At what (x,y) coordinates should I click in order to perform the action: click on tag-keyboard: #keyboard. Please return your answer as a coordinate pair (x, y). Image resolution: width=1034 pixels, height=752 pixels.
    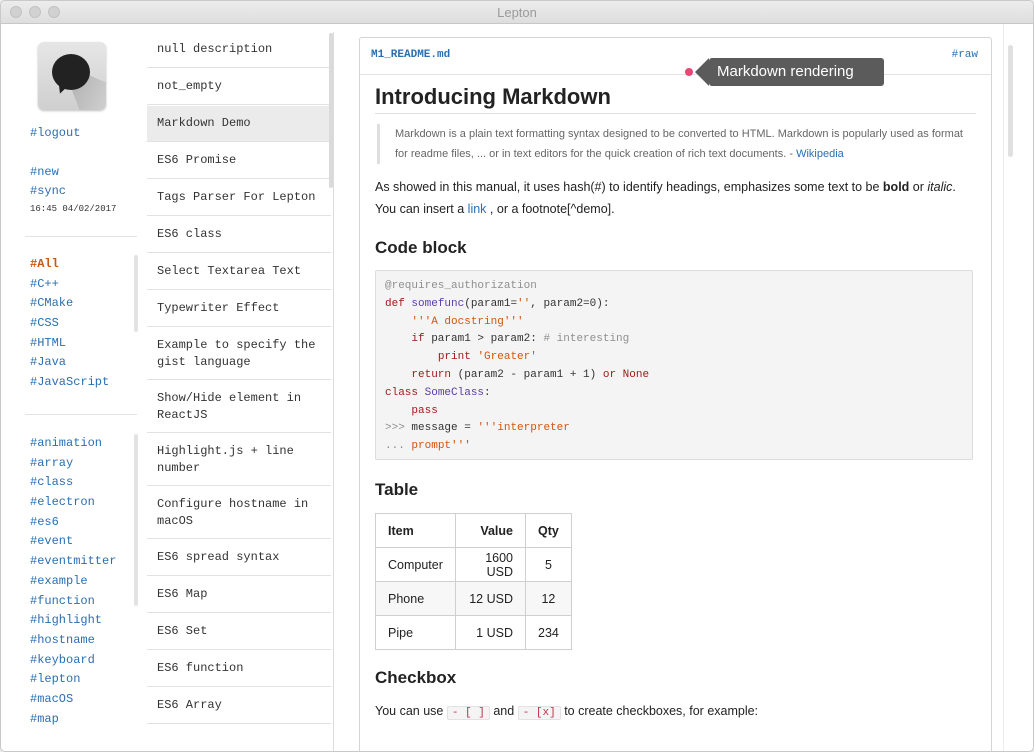
    Looking at the image, I should click on (73, 661).